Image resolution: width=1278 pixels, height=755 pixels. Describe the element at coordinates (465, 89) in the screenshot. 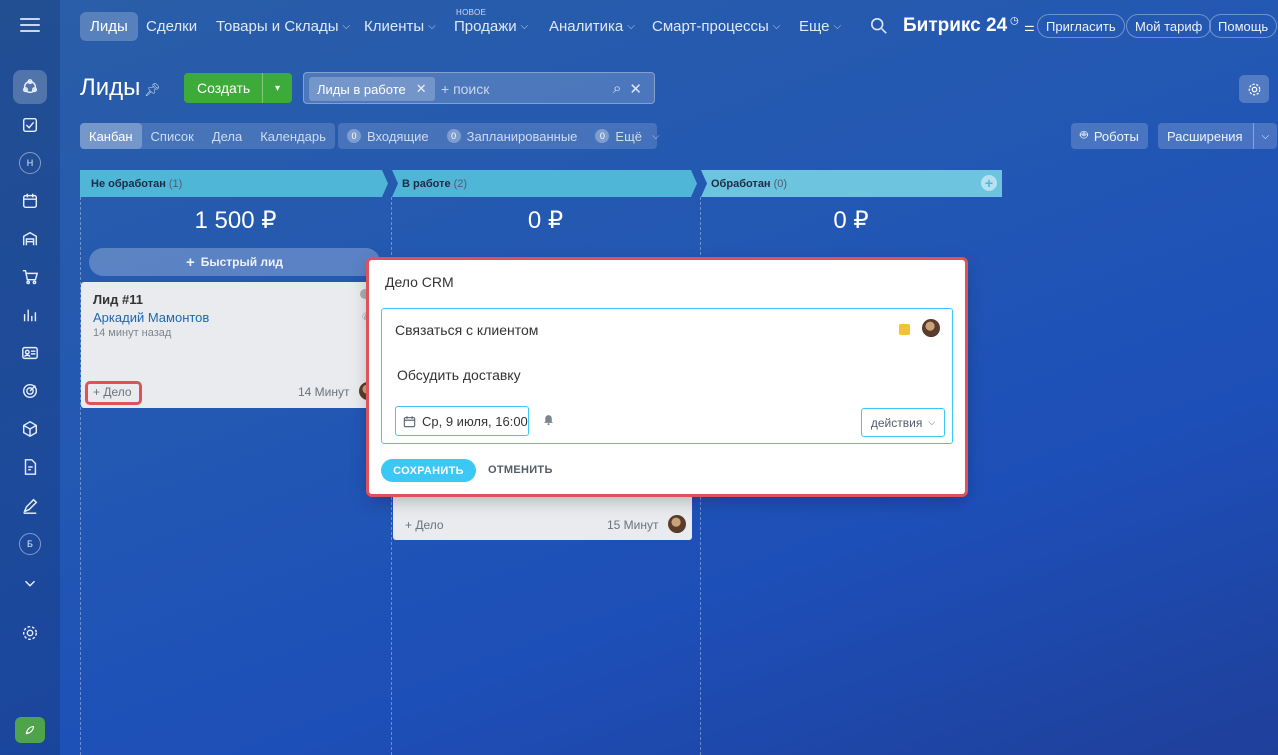

I see `search-input: + поиск` at that location.